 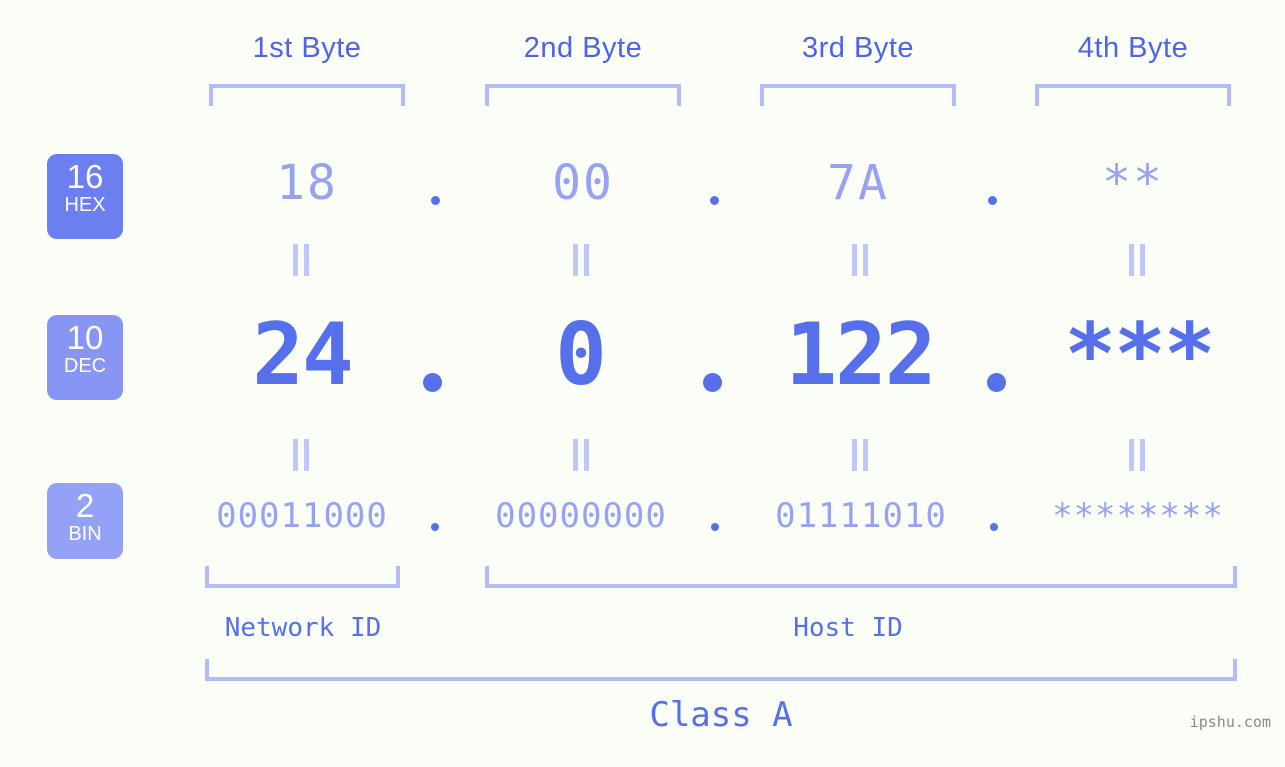 I want to click on byte-header-4: 4th Byte, so click(x=1133, y=48).